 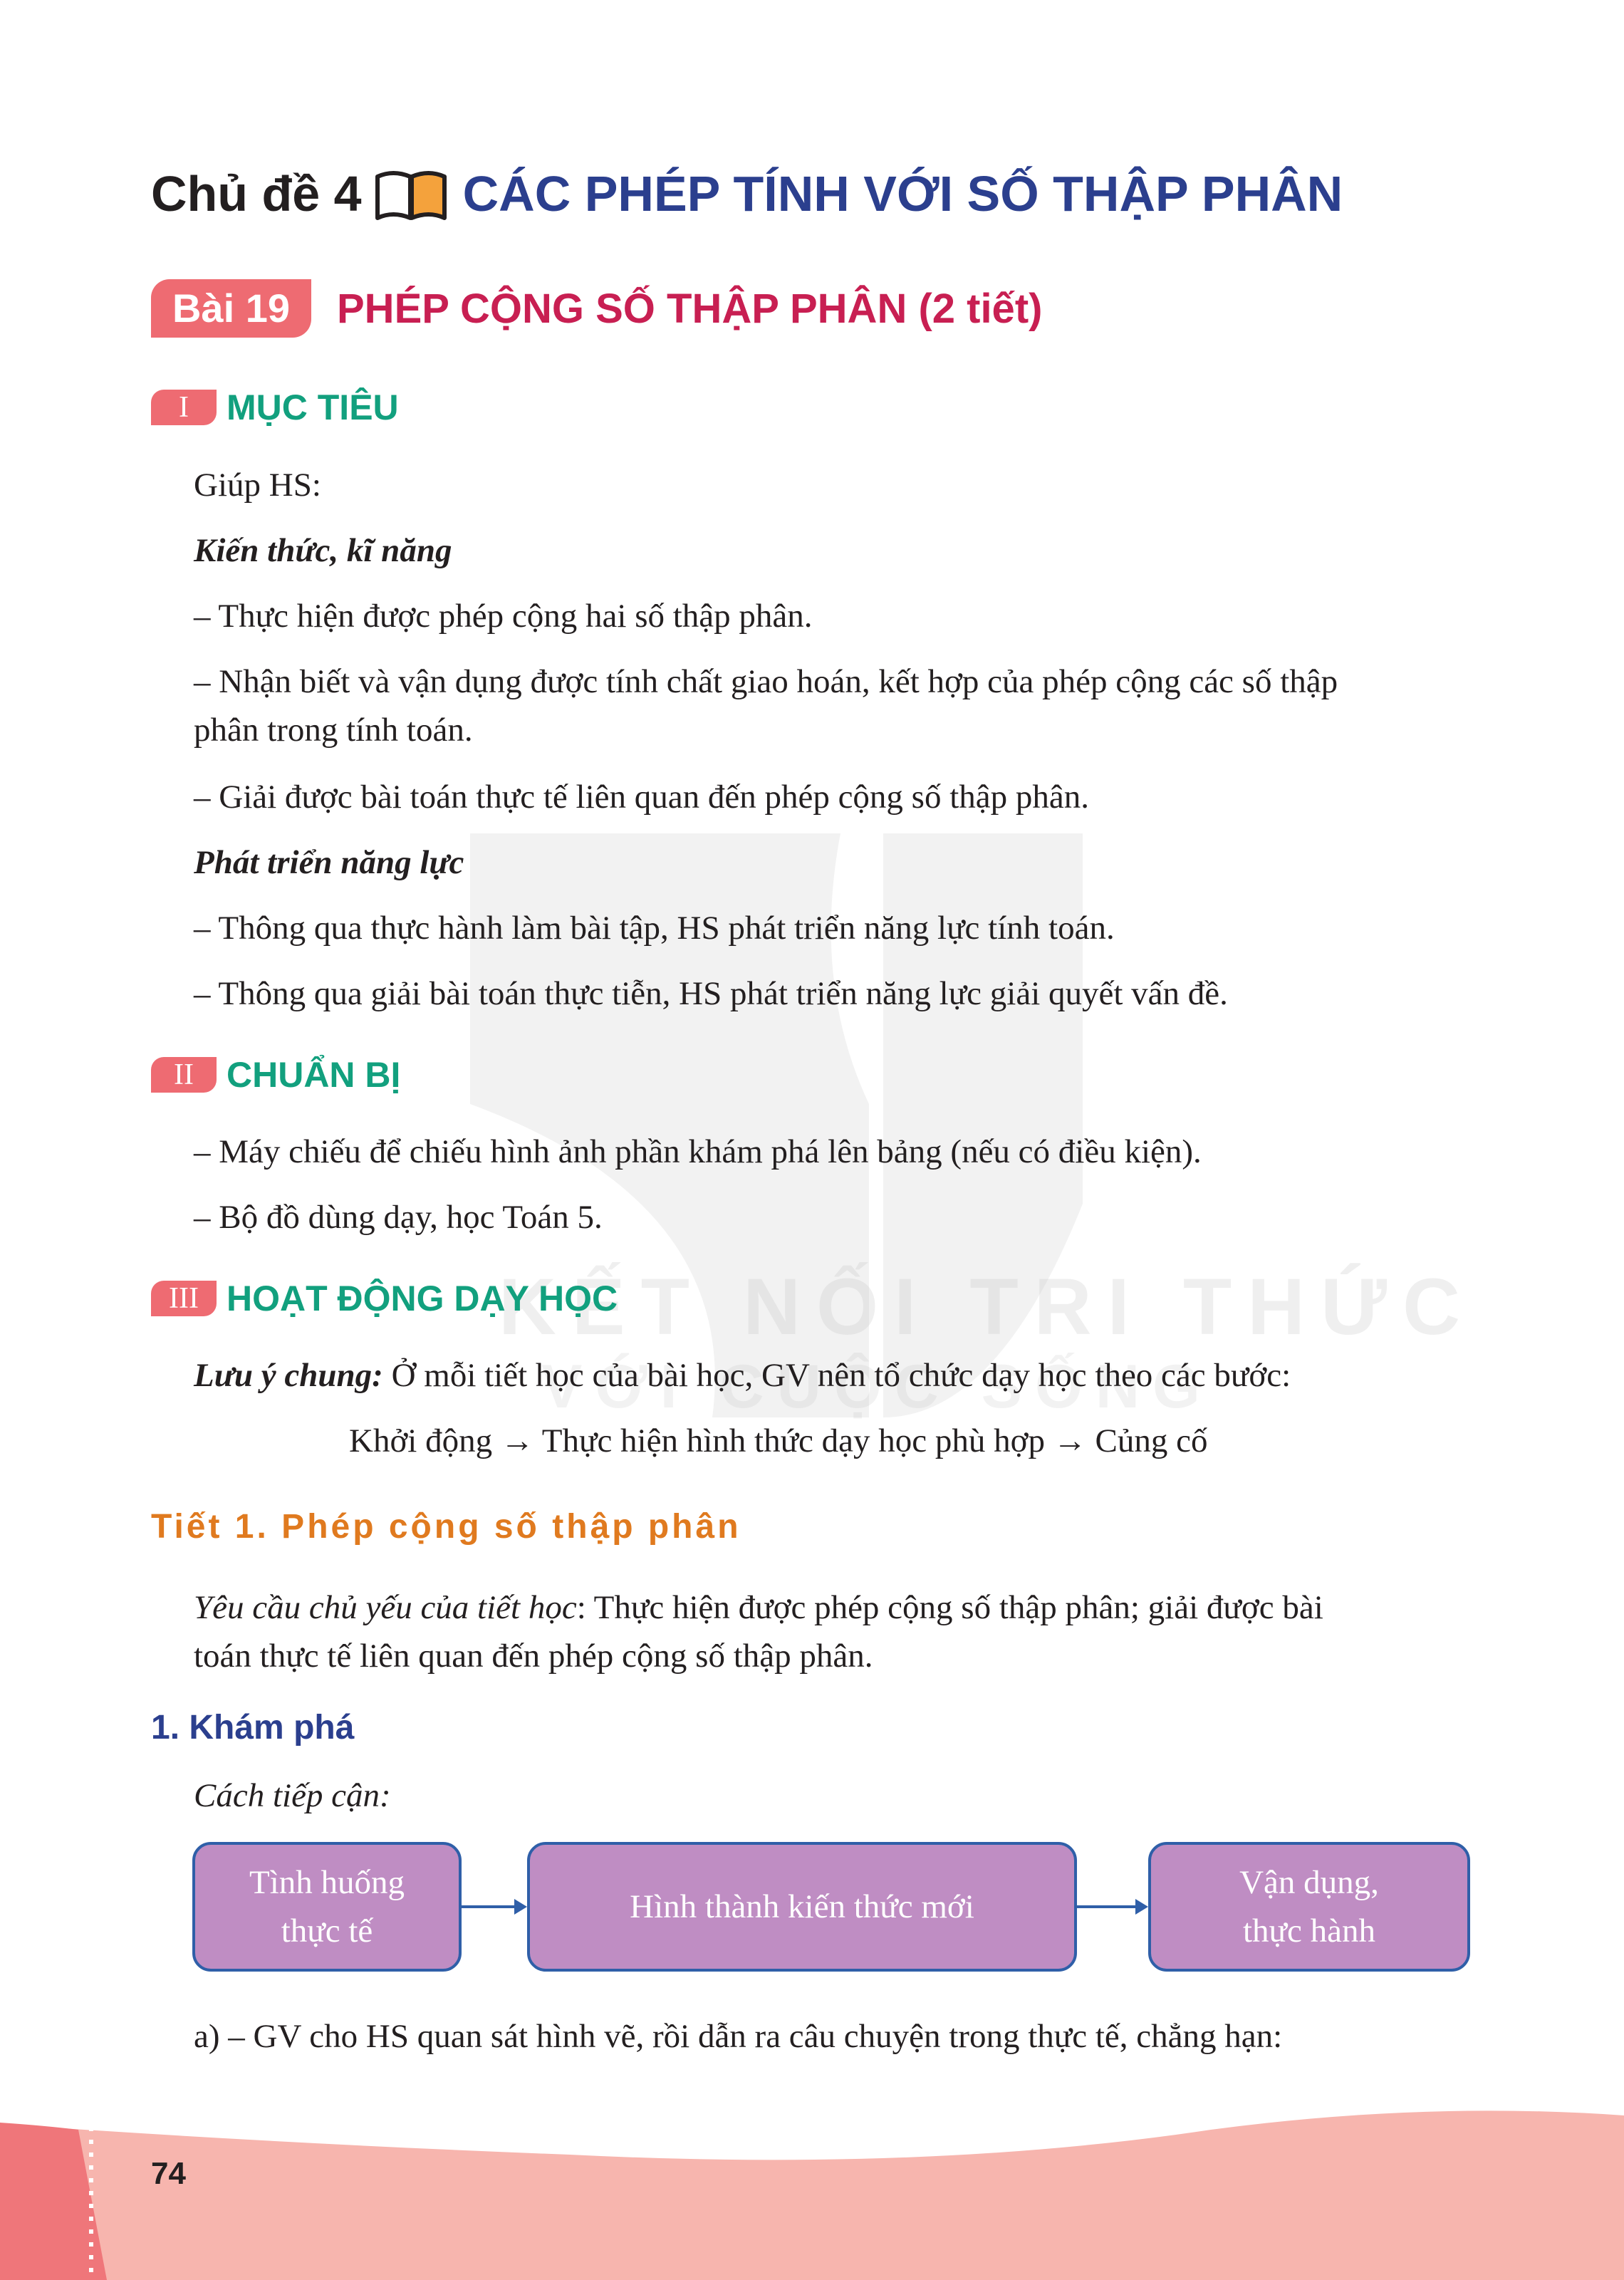 I want to click on topic-prefix: Chủ đề 4, so click(x=256, y=194).